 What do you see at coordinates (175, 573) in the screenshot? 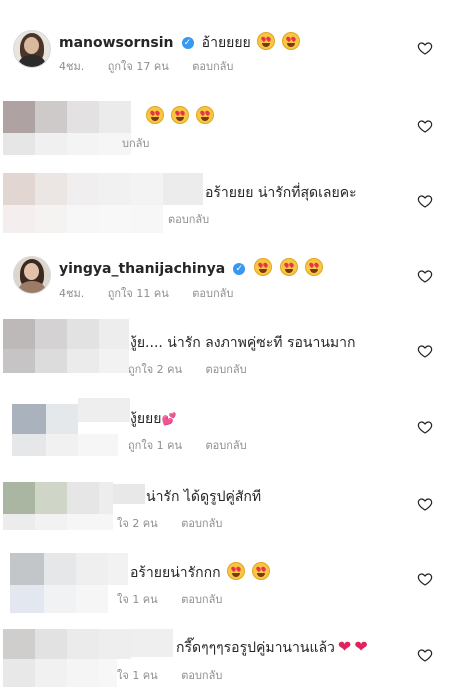
I see `comment-text: อร้ายยน่ารักกก` at bounding box center [175, 573].